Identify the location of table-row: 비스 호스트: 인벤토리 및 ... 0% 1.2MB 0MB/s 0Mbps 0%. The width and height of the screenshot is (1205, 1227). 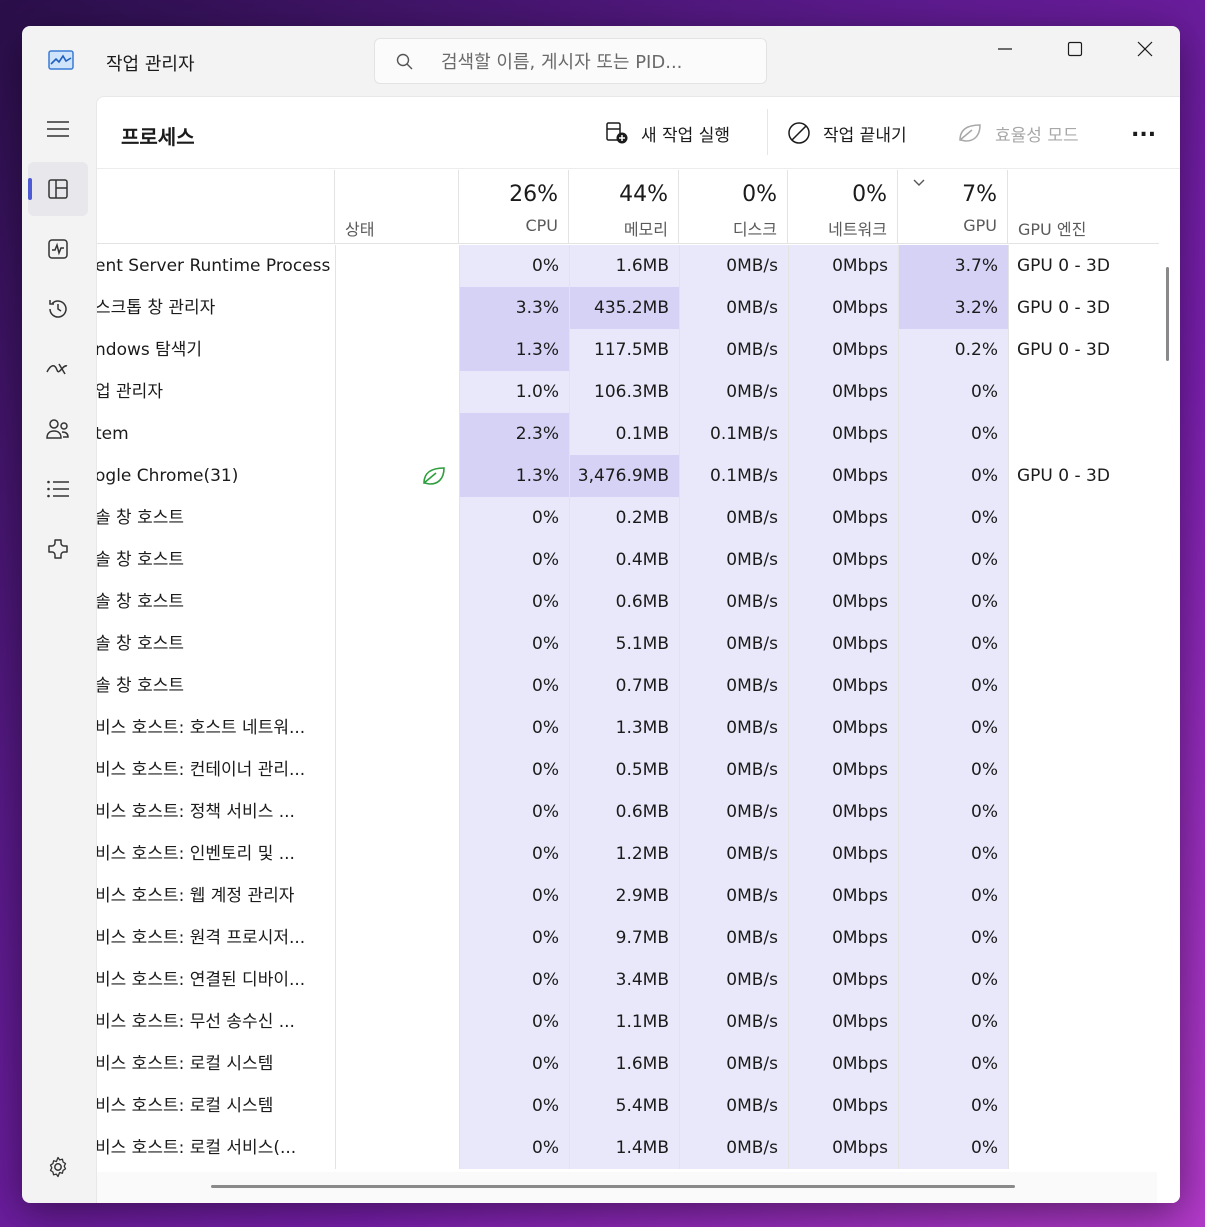
(628, 854).